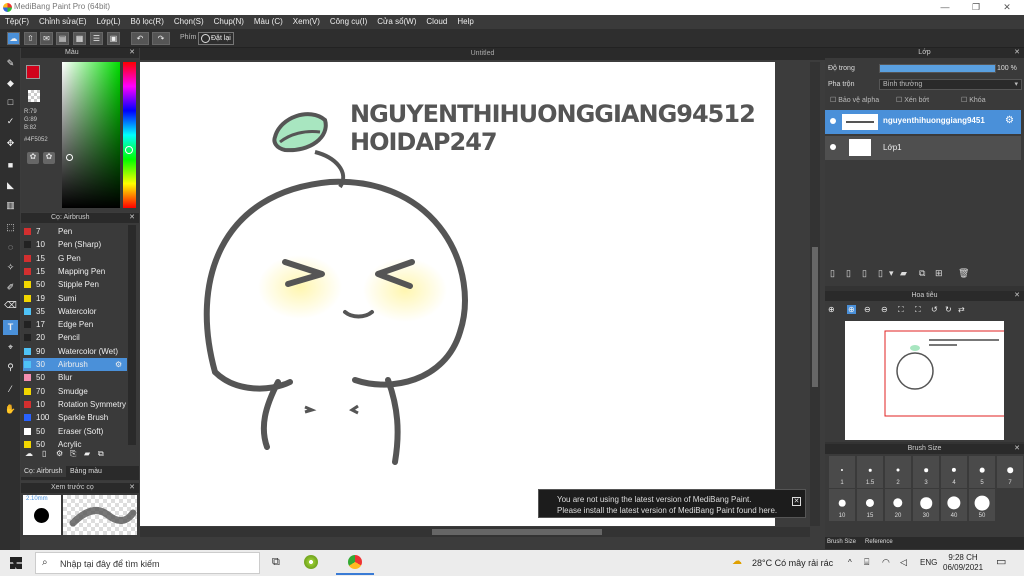  Describe the element at coordinates (147, 22) in the screenshot. I see `menu-filter: Bộ lọc(R)` at that location.